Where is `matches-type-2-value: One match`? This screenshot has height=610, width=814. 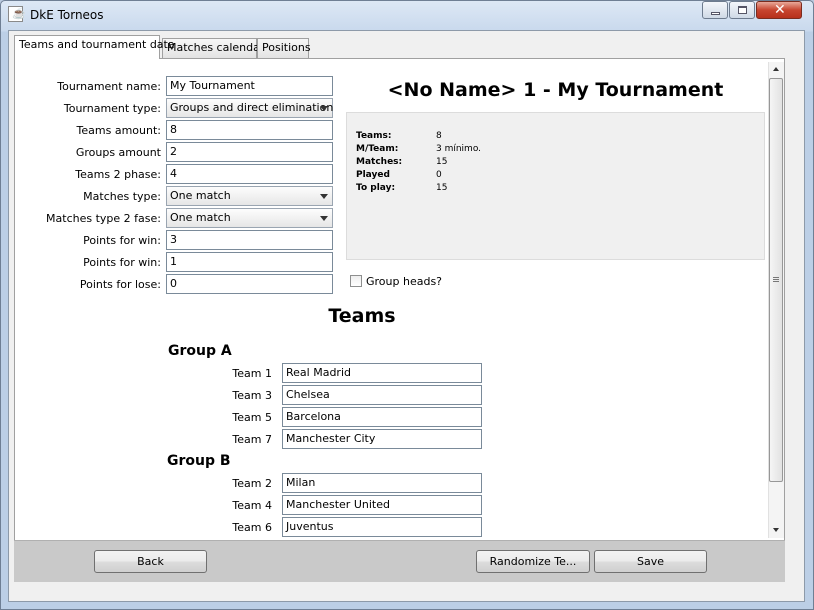
matches-type-2-value: One match is located at coordinates (200, 217).